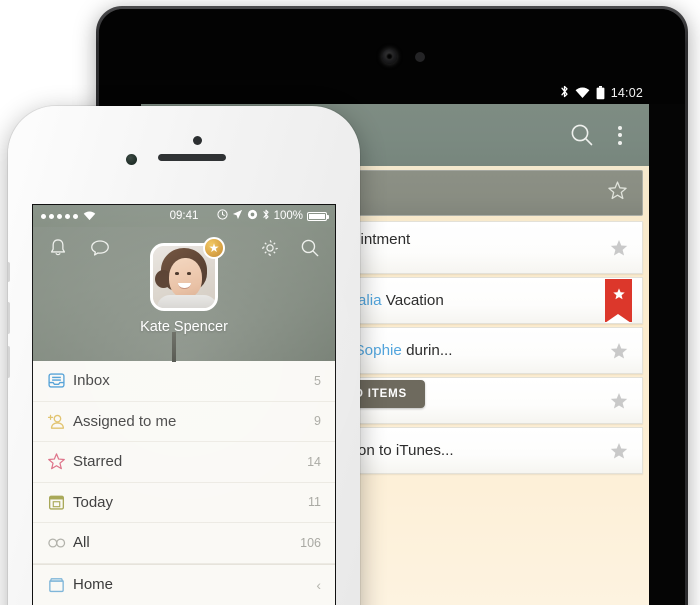  What do you see at coordinates (184, 585) in the screenshot?
I see `sidebar-item-home: Home ‹` at bounding box center [184, 585].